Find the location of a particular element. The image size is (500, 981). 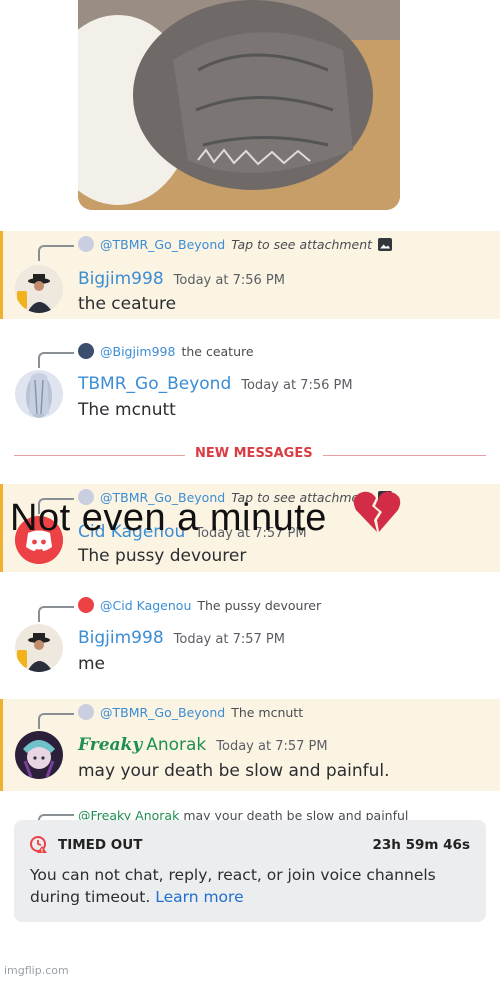

reply-author: @Bigjim998 is located at coordinates (137, 351).